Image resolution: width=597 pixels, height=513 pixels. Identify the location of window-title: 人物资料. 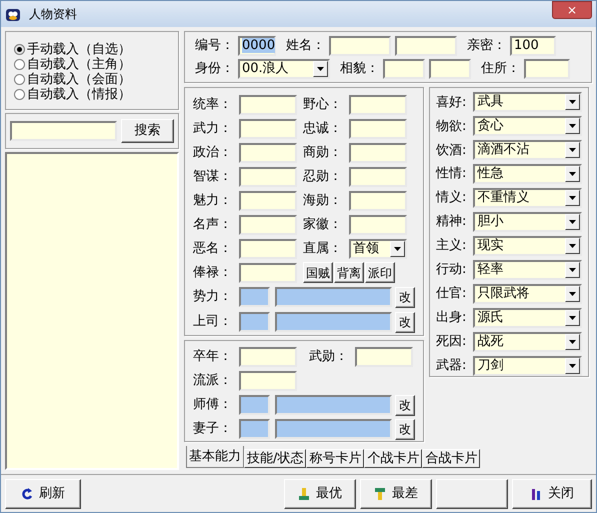
(53, 14).